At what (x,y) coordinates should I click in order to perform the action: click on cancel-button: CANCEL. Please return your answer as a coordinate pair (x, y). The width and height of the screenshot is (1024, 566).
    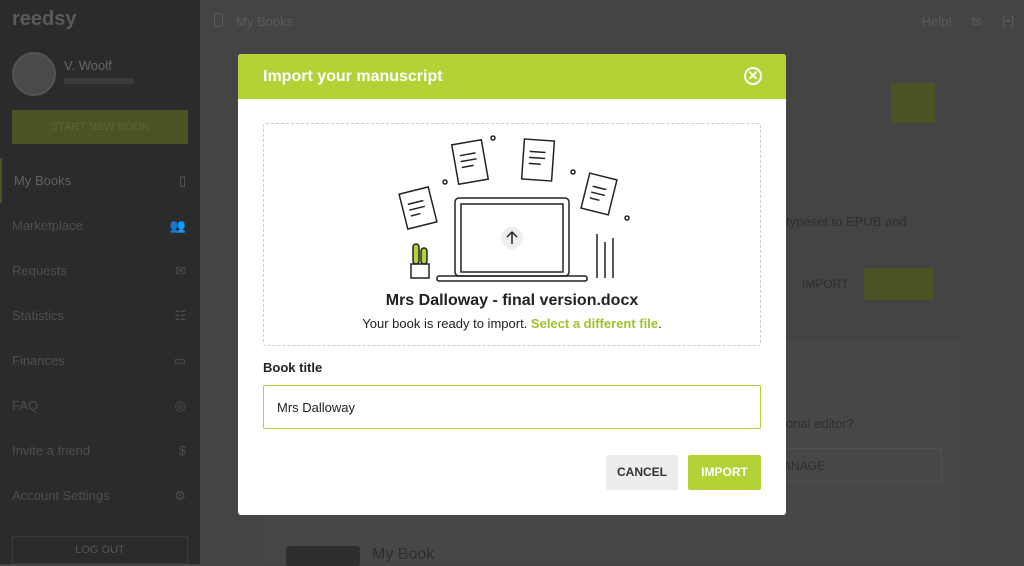
    Looking at the image, I should click on (642, 472).